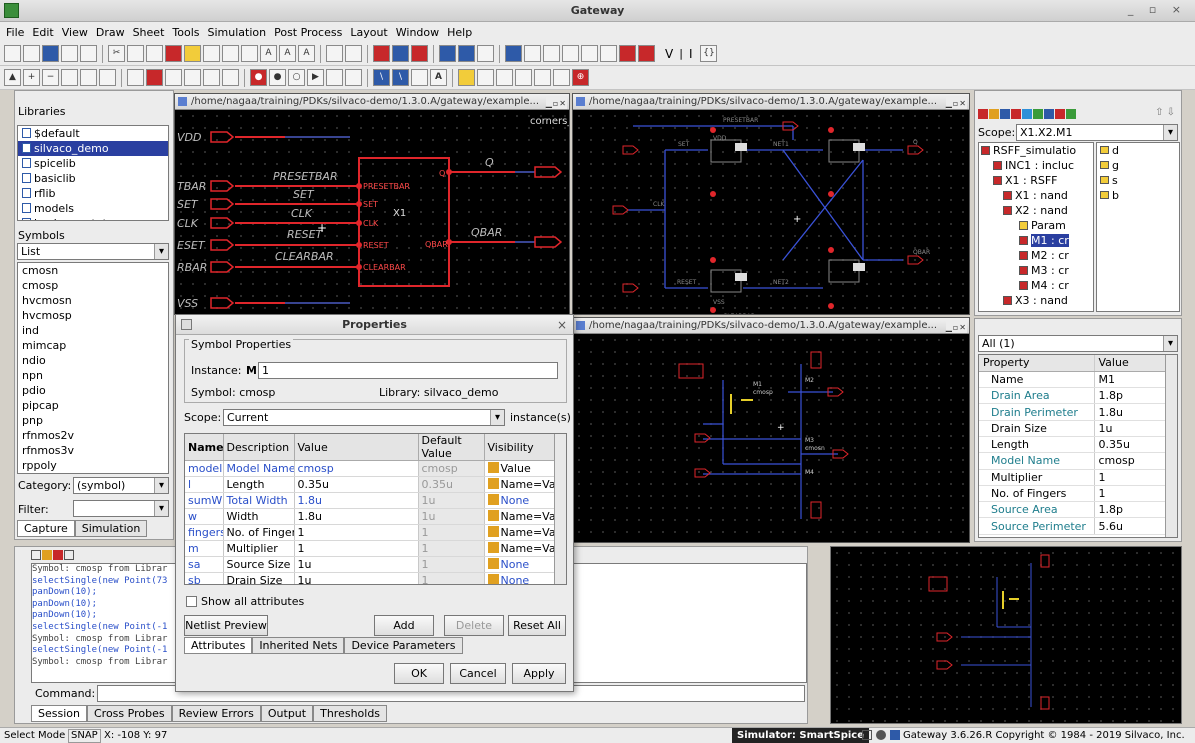  Describe the element at coordinates (381, 77) in the screenshot. I see `wire-icon: \` at that location.